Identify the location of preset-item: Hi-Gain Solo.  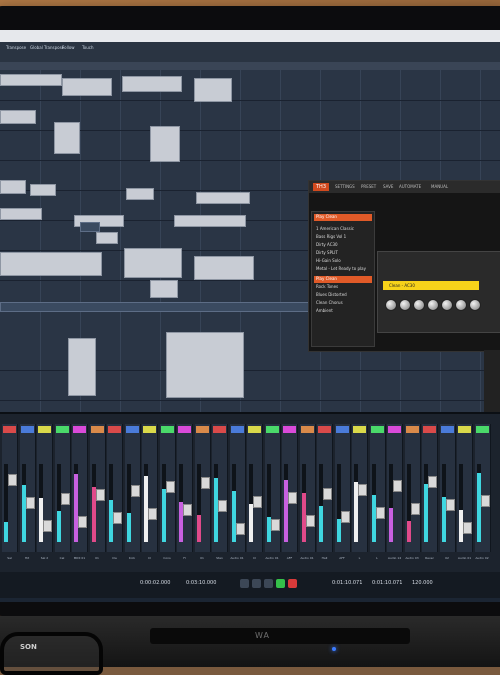
(343, 261).